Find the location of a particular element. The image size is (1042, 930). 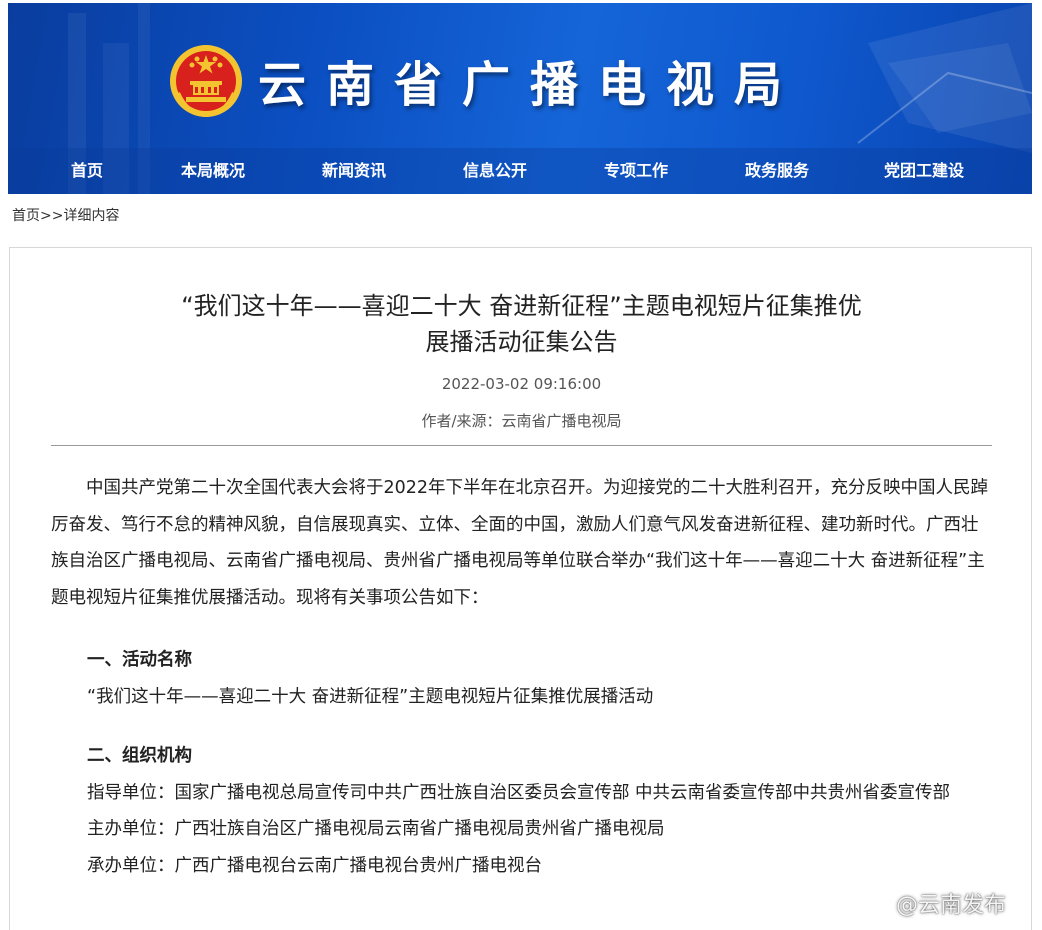

section1-text: “我们这十年——喜迎二十大 奋进新征程”主题电视短片征集推优展播活动 is located at coordinates (370, 696).